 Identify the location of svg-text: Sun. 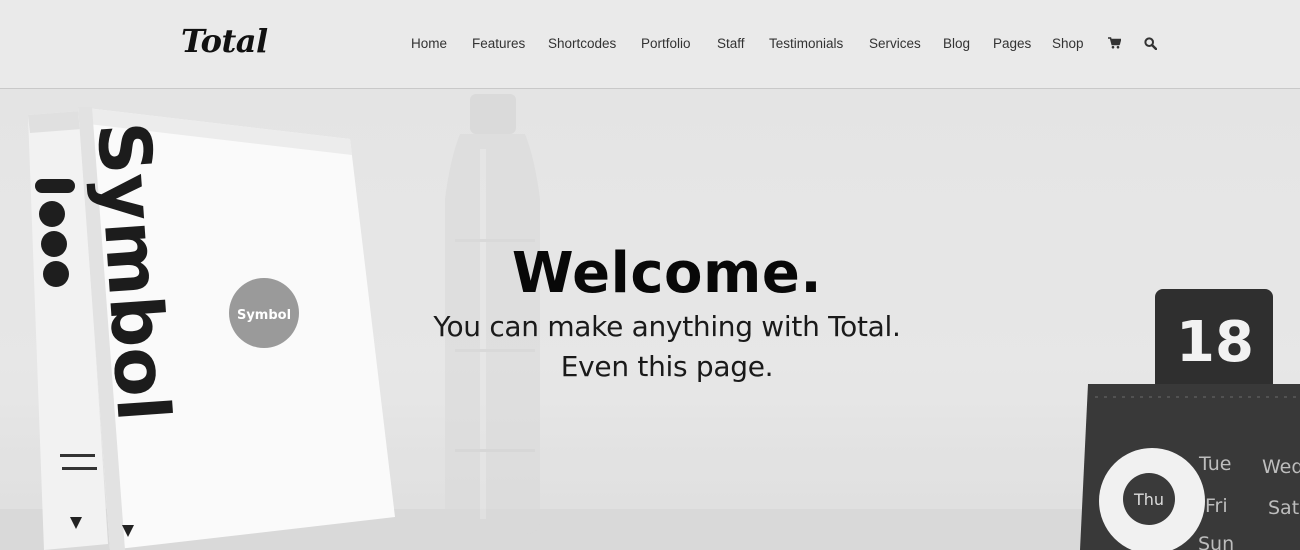
(1216, 541).